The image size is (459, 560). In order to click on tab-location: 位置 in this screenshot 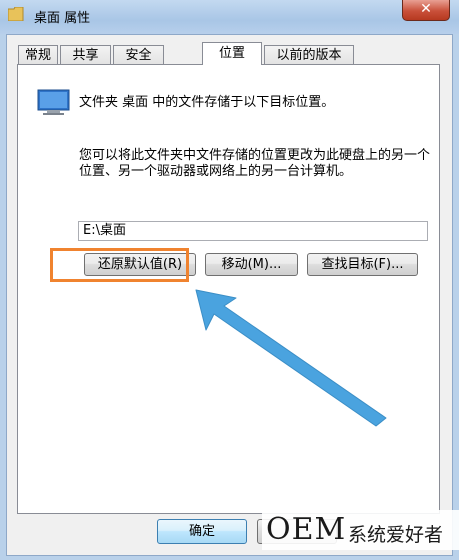, I will do `click(232, 53)`.